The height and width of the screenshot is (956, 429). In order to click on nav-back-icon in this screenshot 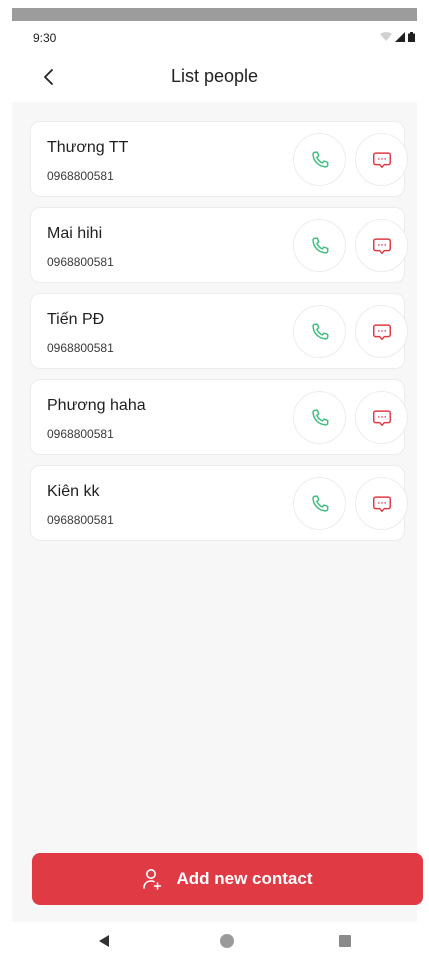, I will do `click(104, 941)`.